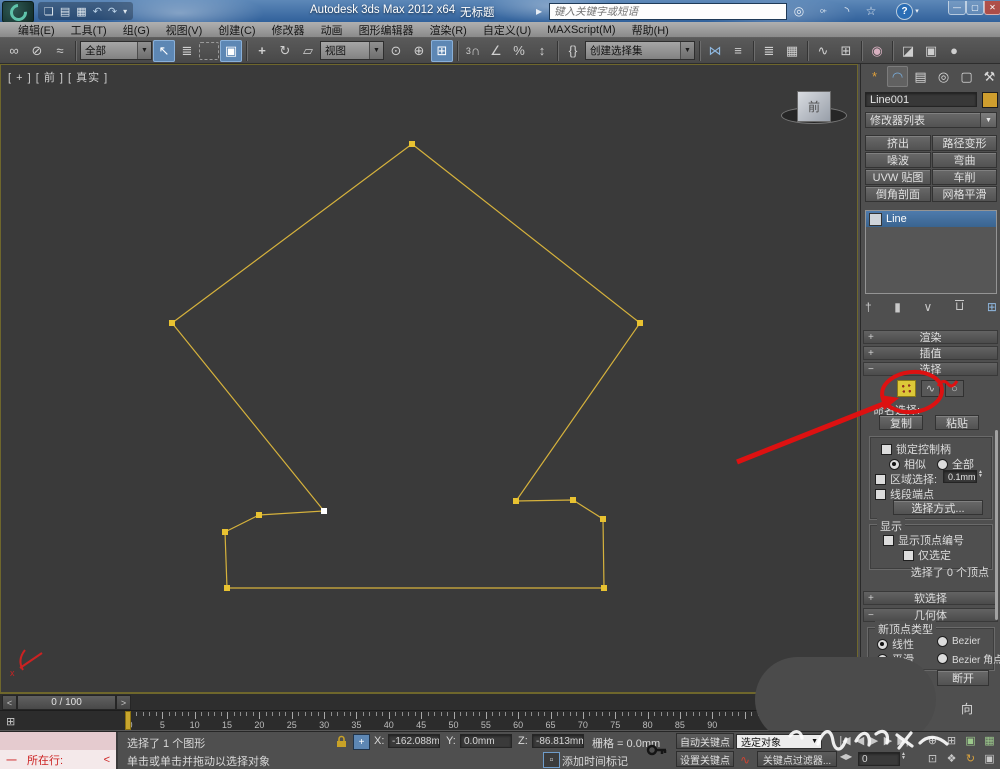 The width and height of the screenshot is (1000, 769). I want to click on stack-item-line: Line, so click(931, 219).